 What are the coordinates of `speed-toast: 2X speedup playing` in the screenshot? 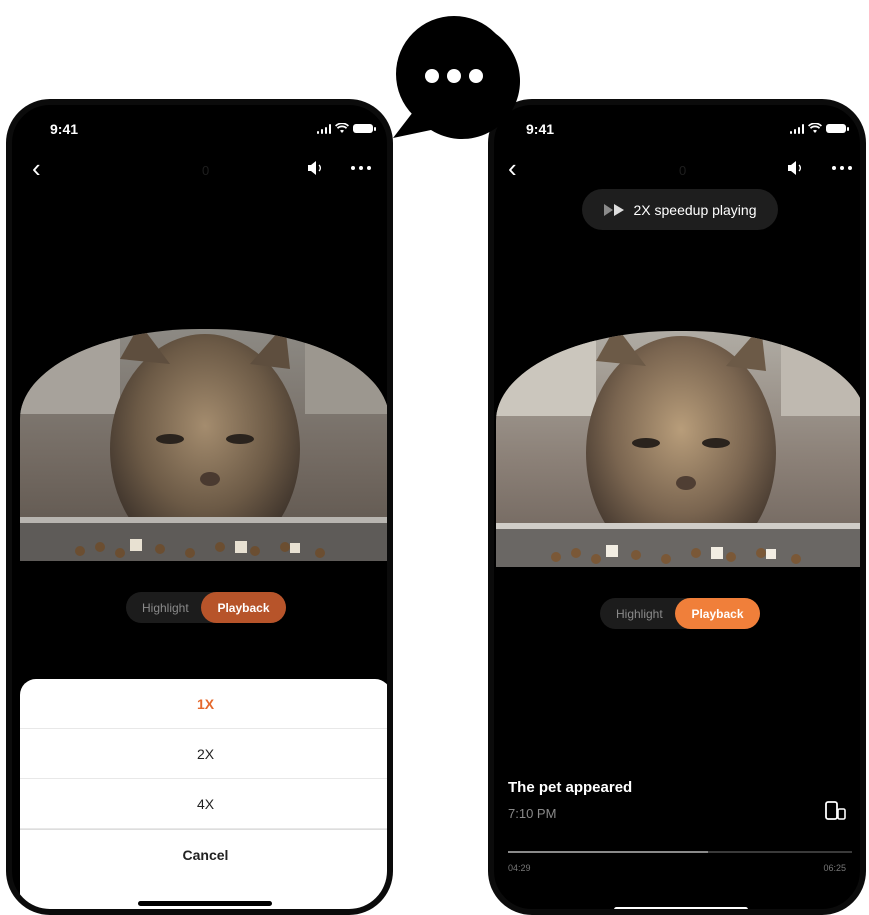 It's located at (680, 209).